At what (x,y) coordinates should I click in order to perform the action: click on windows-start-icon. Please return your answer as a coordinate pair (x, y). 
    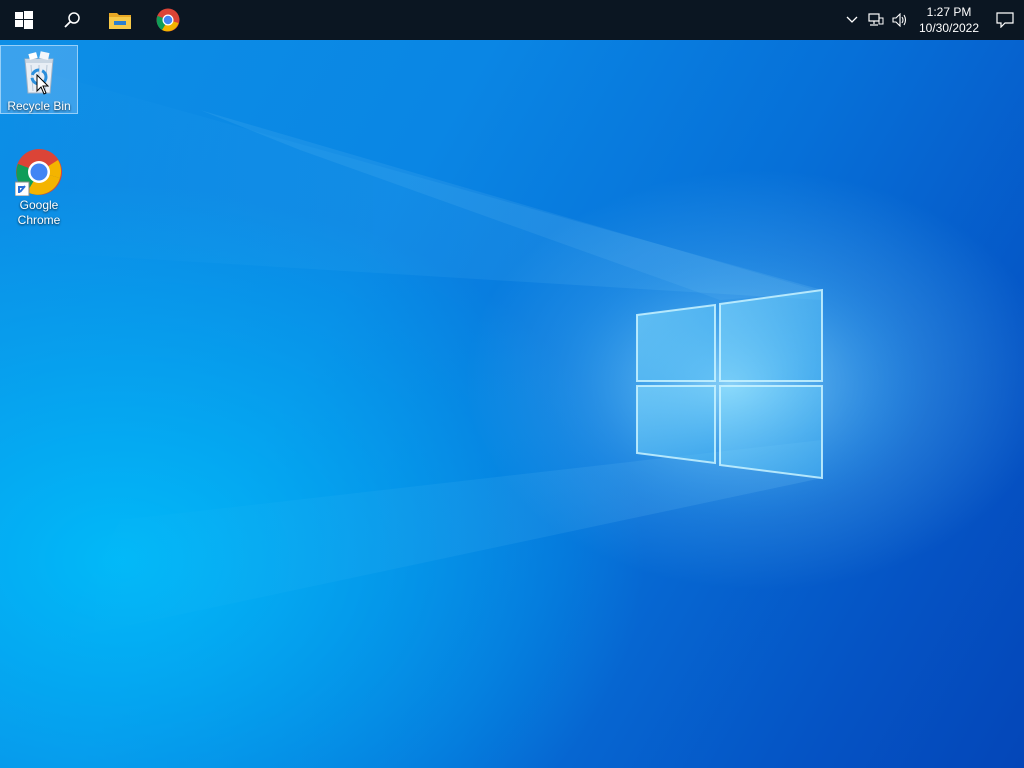
    Looking at the image, I should click on (24, 20).